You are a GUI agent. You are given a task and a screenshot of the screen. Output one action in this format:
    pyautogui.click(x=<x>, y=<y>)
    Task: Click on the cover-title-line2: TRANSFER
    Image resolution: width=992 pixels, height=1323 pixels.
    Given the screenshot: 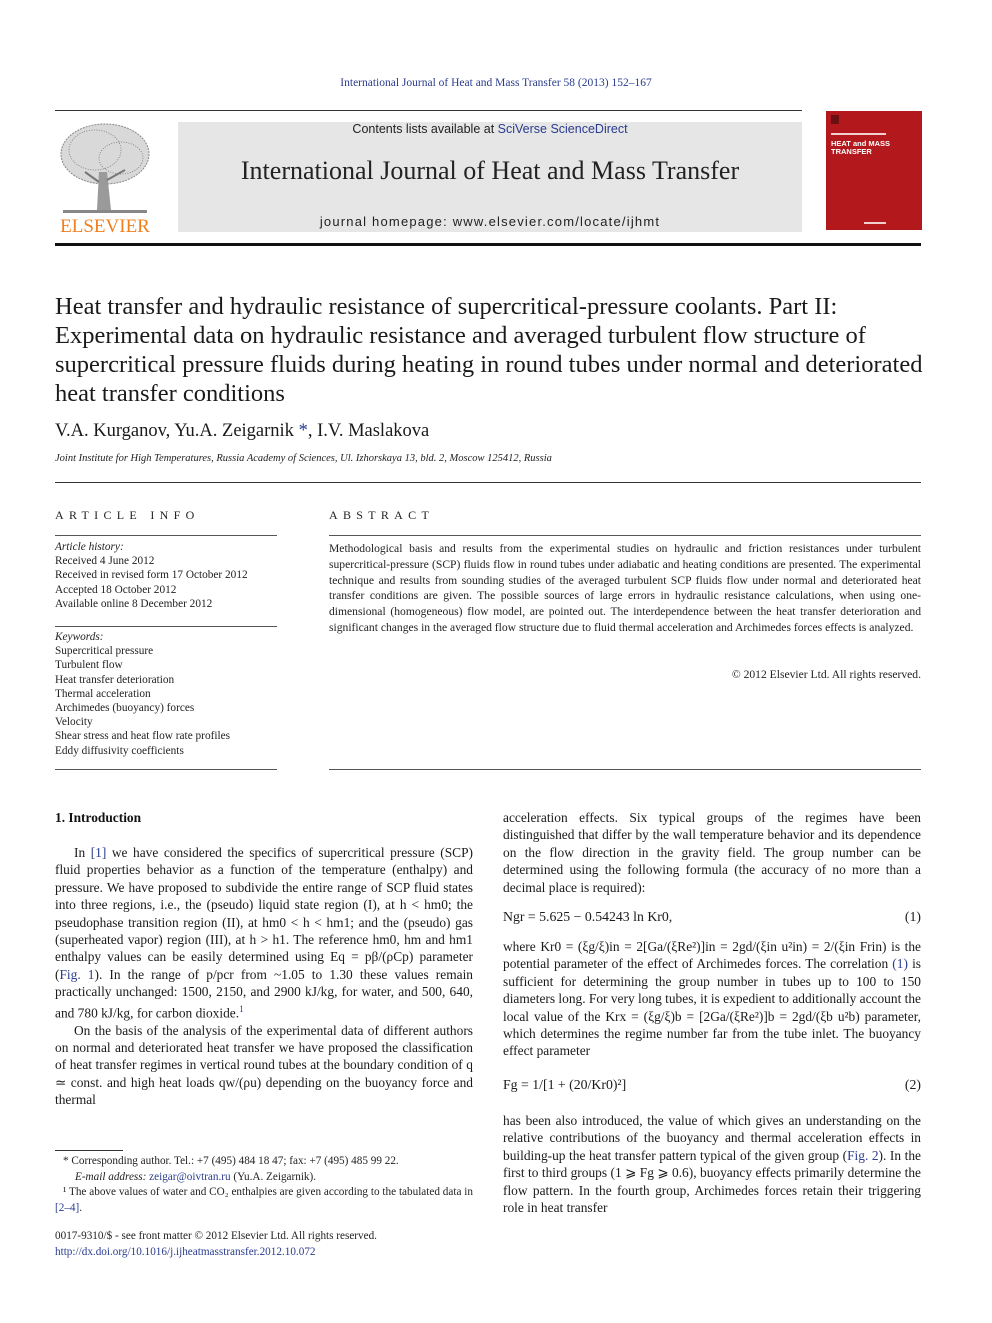 What is the action you would take?
    pyautogui.click(x=851, y=151)
    